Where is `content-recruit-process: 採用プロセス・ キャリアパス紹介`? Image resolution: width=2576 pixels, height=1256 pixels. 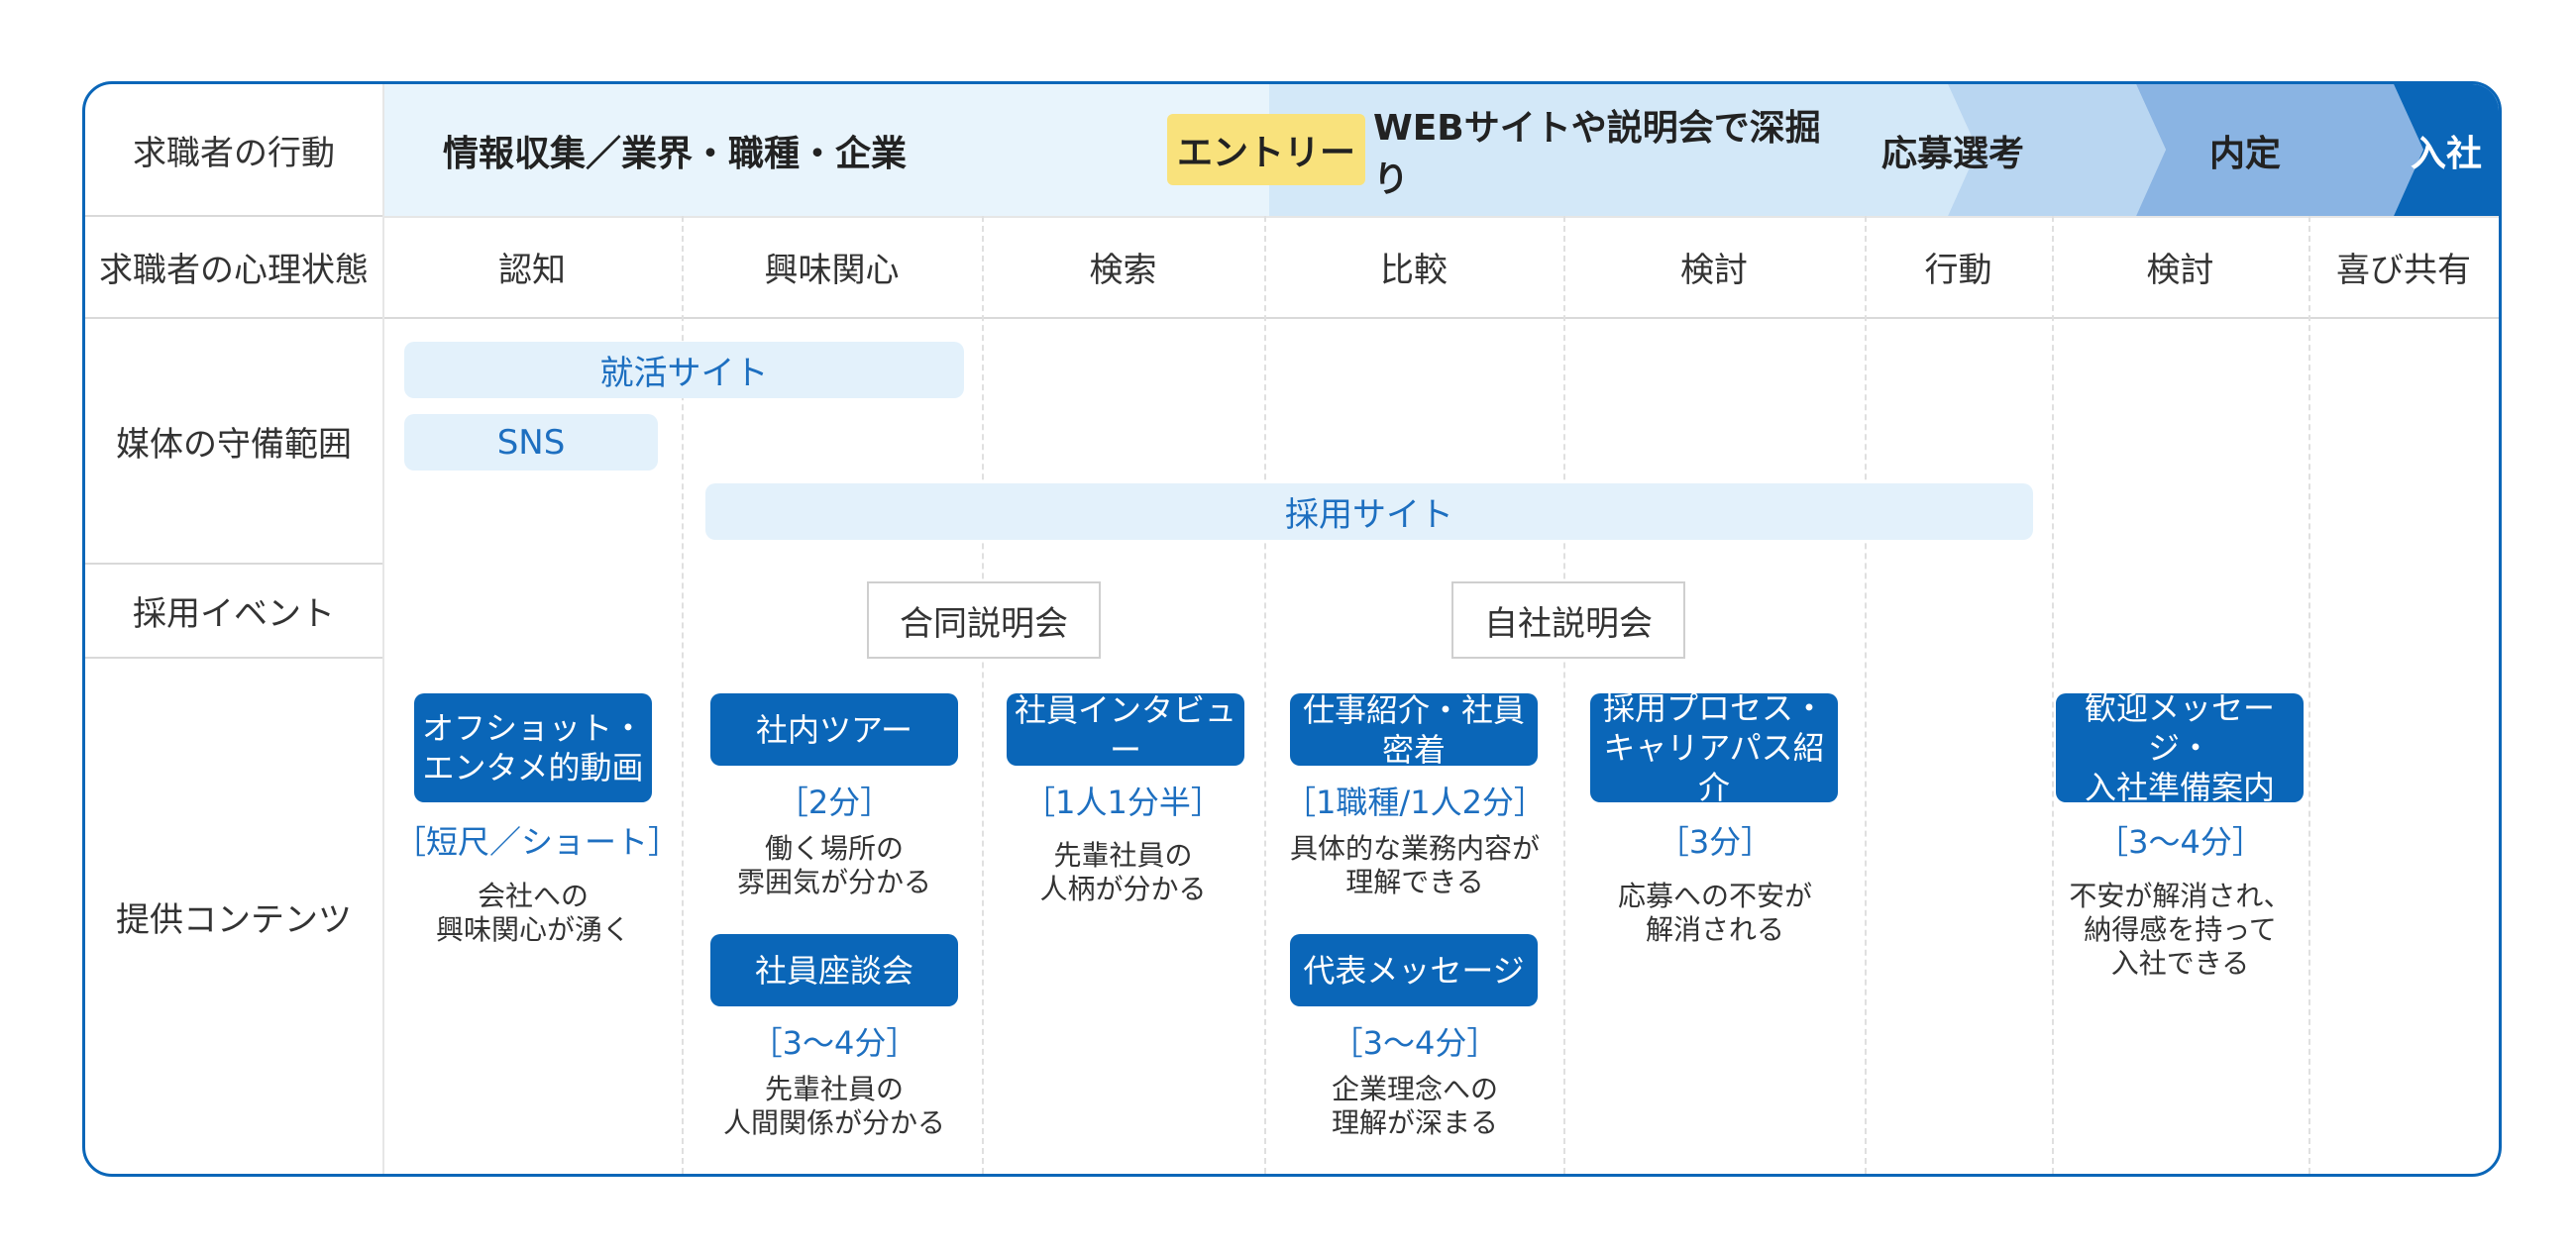 content-recruit-process: 採用プロセス・ キャリアパス紹介 is located at coordinates (1714, 747).